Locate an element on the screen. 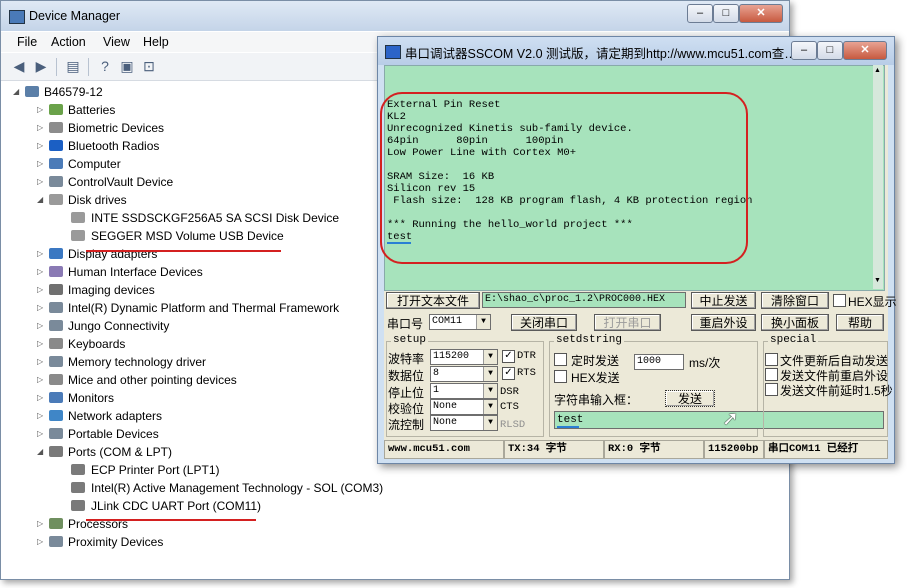 The height and width of the screenshot is (588, 907). clear-window-button: 清除窗口 is located at coordinates (795, 300).